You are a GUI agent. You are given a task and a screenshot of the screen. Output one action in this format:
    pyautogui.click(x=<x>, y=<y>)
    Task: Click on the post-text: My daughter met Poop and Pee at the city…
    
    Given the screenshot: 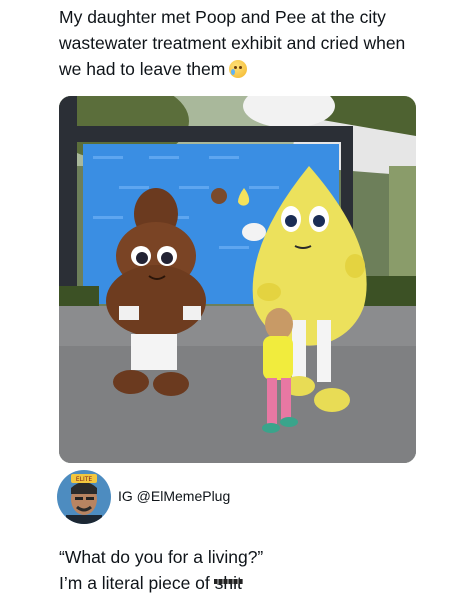 What is the action you would take?
    pyautogui.click(x=244, y=43)
    